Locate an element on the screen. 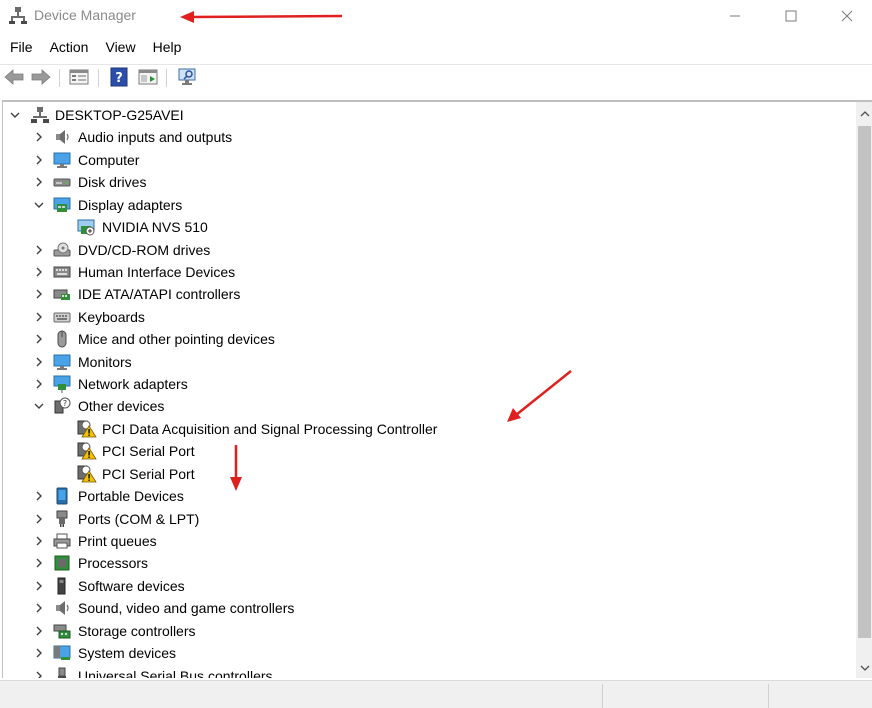 This screenshot has height=708, width=872. tree-category: Print queues is located at coordinates (429, 541).